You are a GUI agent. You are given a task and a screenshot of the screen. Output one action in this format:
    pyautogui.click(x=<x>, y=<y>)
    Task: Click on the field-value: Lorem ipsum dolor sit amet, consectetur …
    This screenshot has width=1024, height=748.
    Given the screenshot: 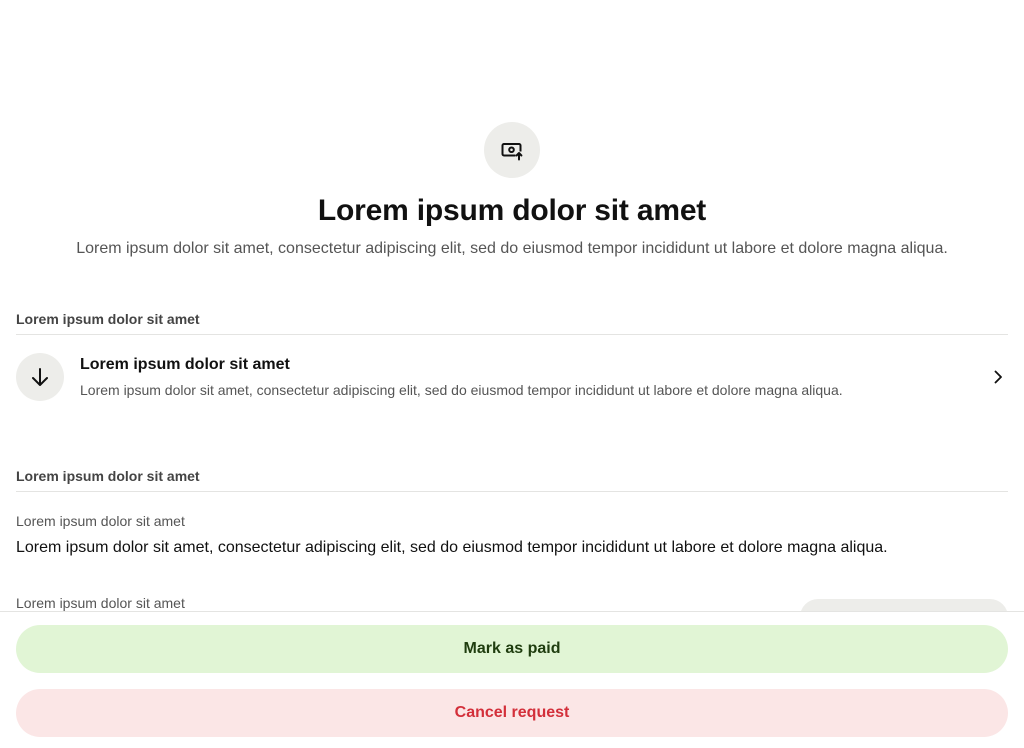 What is the action you would take?
    pyautogui.click(x=452, y=547)
    